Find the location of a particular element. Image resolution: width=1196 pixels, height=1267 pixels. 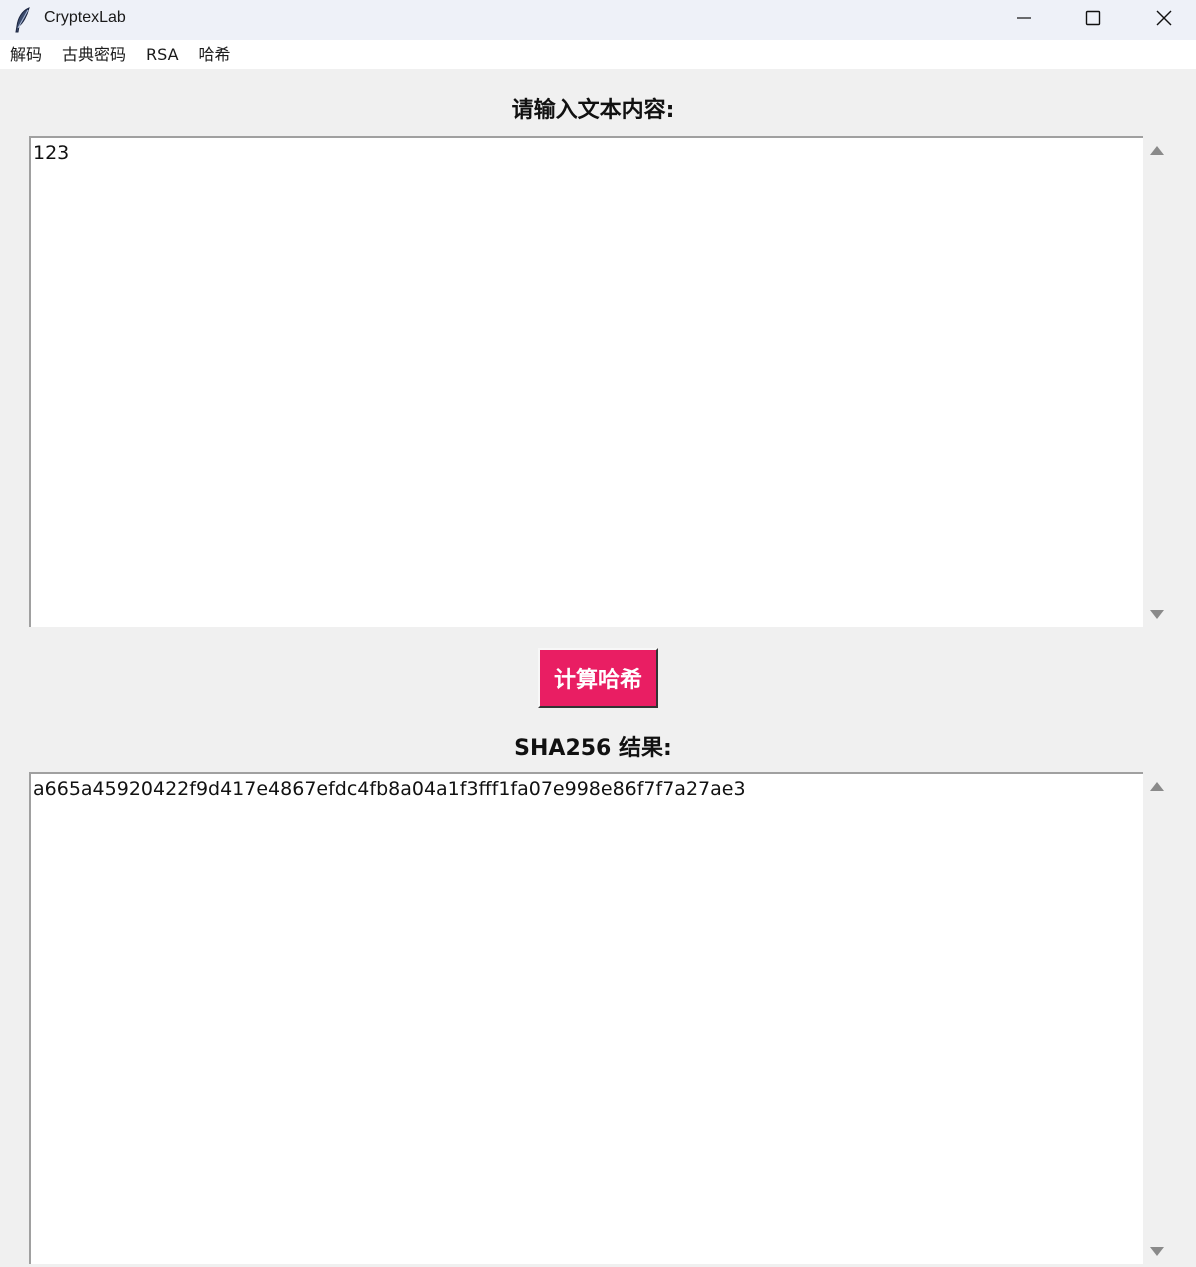

feather-icon is located at coordinates (23, 20).